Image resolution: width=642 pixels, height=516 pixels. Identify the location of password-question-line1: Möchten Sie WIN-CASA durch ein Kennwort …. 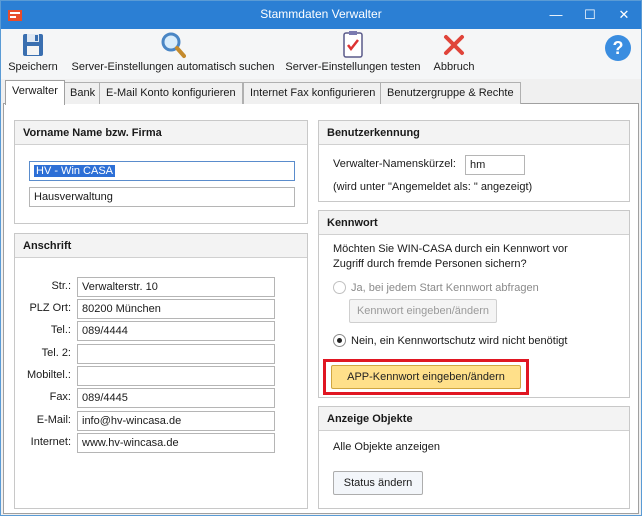
(450, 249).